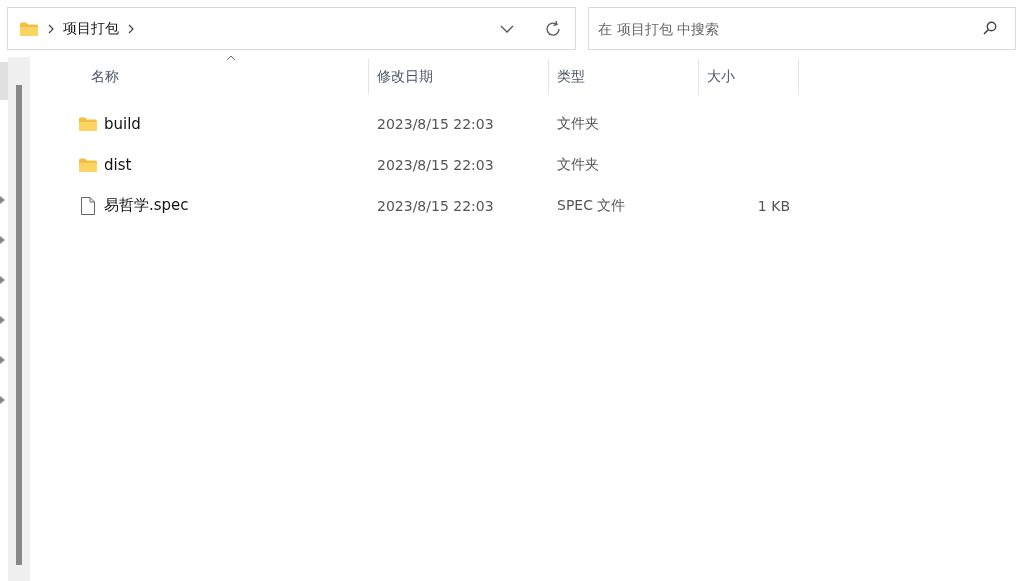 This screenshot has width=1019, height=581. What do you see at coordinates (507, 28) in the screenshot?
I see `dropdown-icon` at bounding box center [507, 28].